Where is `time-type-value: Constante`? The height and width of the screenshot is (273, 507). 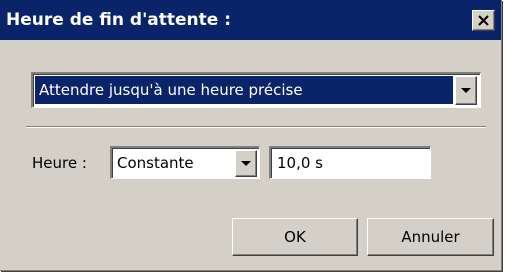 time-type-value: Constante is located at coordinates (155, 163).